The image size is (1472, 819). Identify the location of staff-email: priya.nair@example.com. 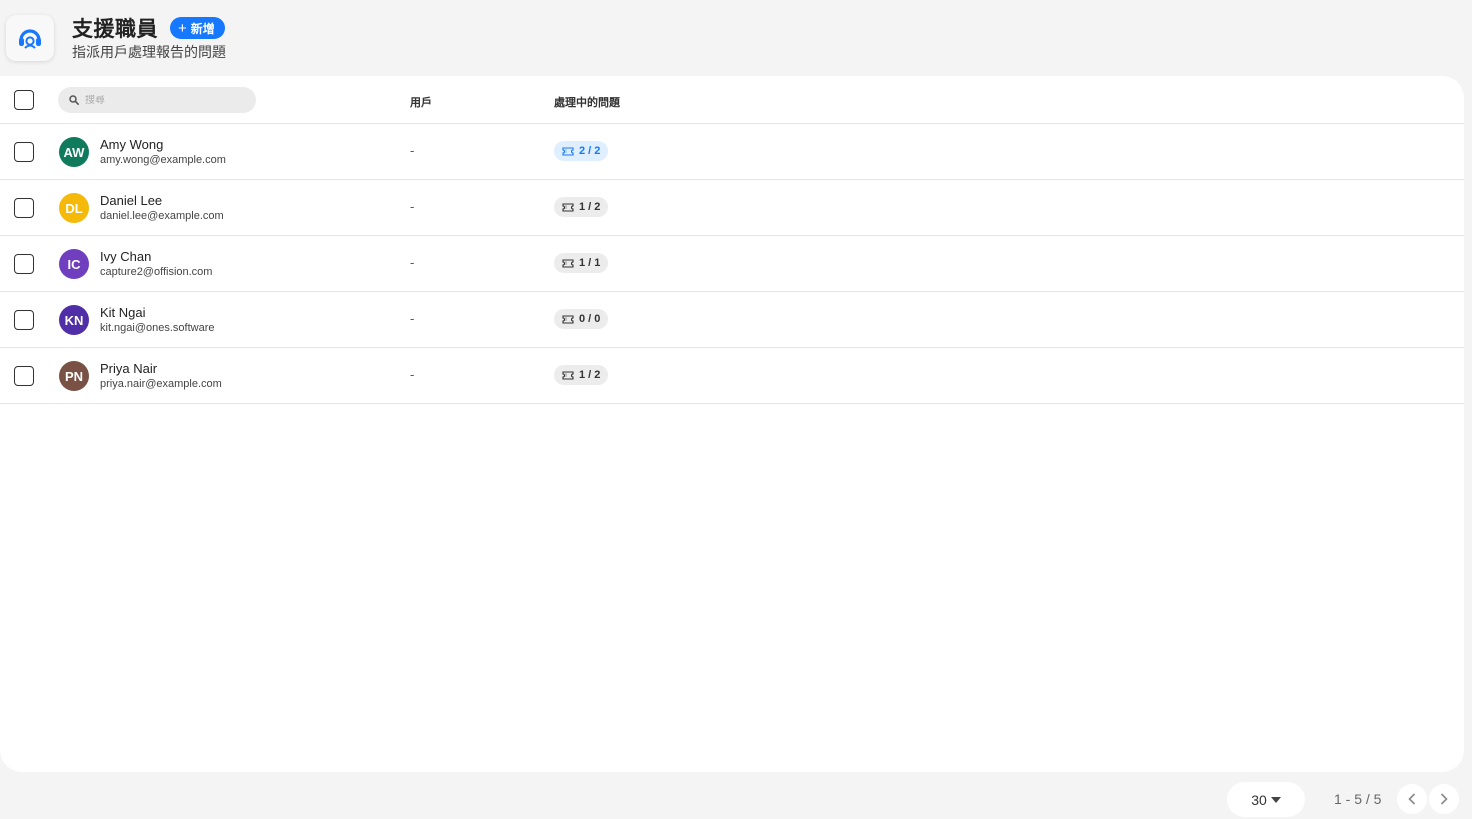
(161, 384).